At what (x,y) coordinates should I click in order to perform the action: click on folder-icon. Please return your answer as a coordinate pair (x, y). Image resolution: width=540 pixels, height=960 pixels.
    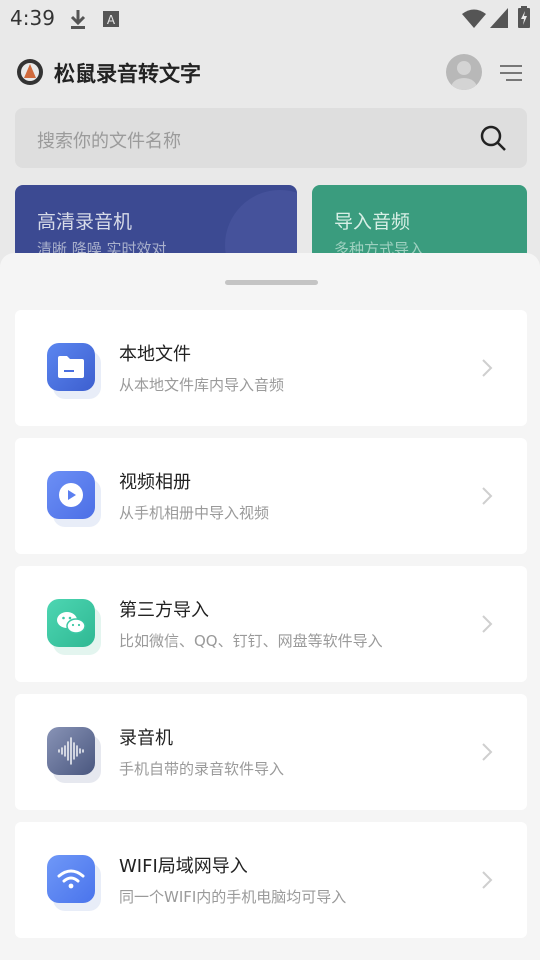
    Looking at the image, I should click on (71, 367).